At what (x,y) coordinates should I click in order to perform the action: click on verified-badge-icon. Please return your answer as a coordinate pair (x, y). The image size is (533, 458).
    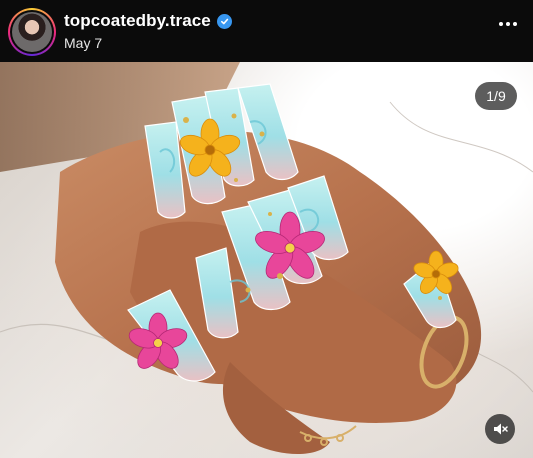
    Looking at the image, I should click on (224, 21).